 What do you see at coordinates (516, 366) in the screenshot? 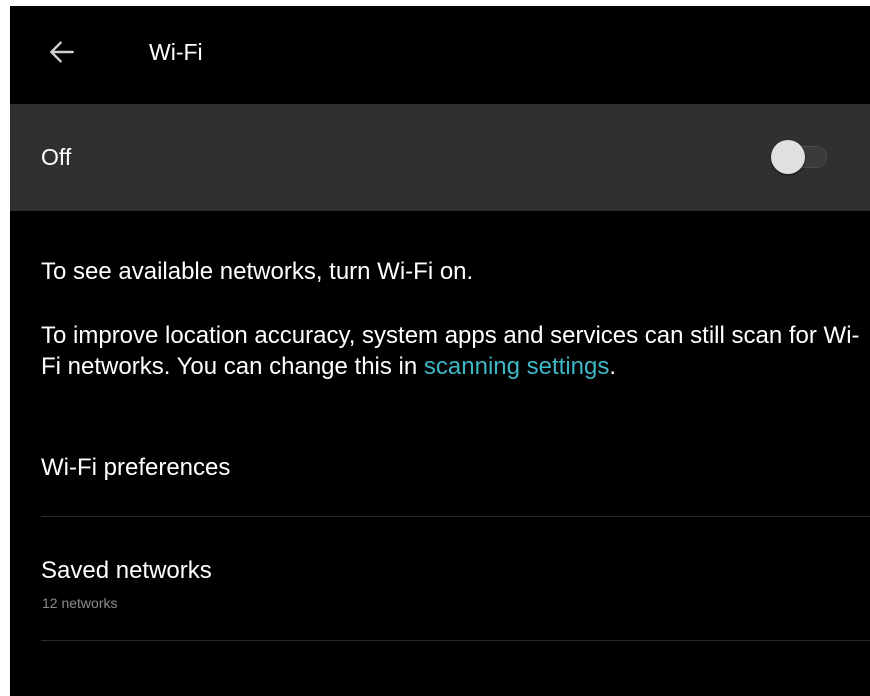
I see `scanning-settings-link: scanning settings` at bounding box center [516, 366].